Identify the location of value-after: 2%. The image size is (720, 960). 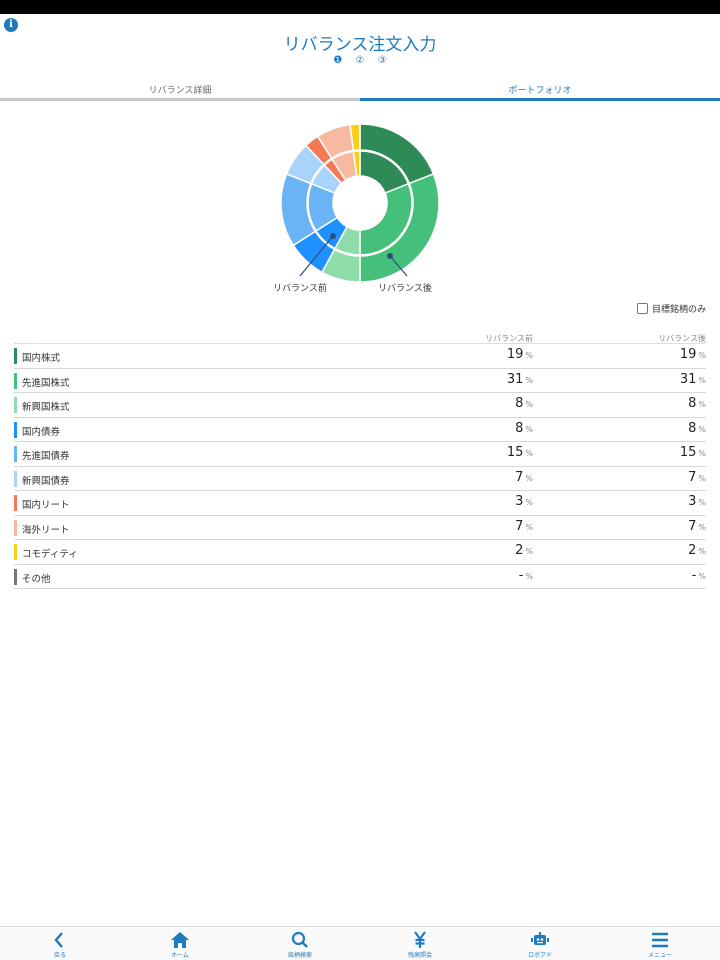
(697, 550).